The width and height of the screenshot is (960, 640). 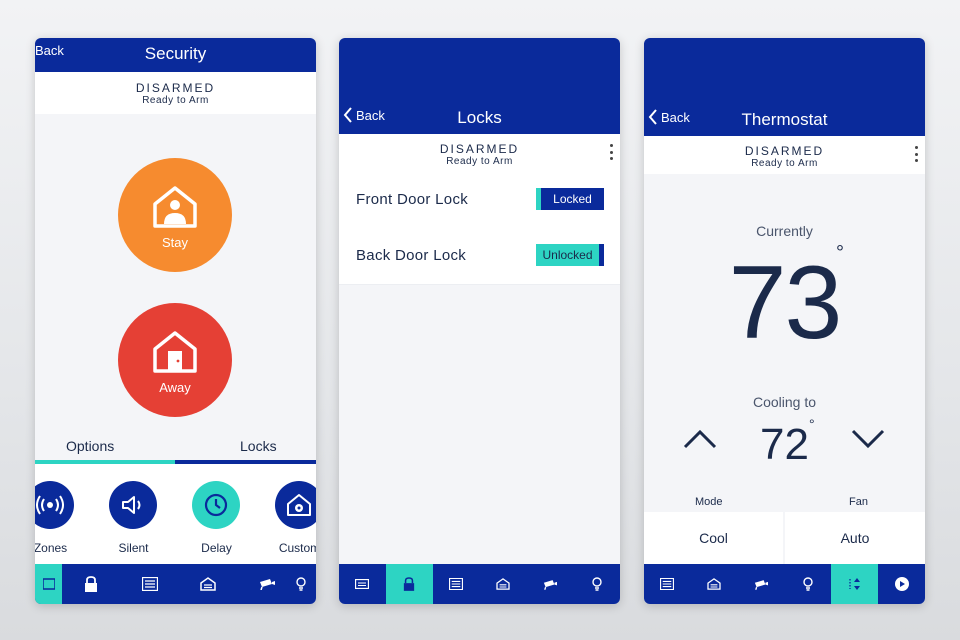 What do you see at coordinates (51, 548) in the screenshot?
I see `option-label: Zones` at bounding box center [51, 548].